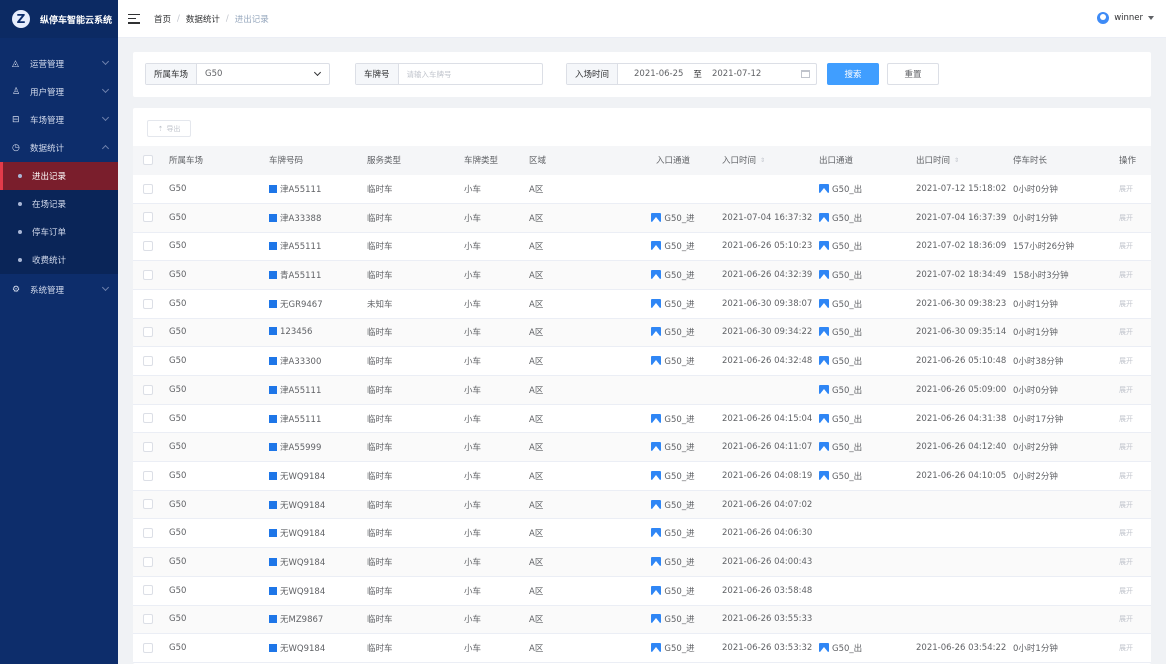 This screenshot has height=664, width=1166. Describe the element at coordinates (49, 261) in the screenshot. I see `sidebar-item-label: 收费统计` at that location.